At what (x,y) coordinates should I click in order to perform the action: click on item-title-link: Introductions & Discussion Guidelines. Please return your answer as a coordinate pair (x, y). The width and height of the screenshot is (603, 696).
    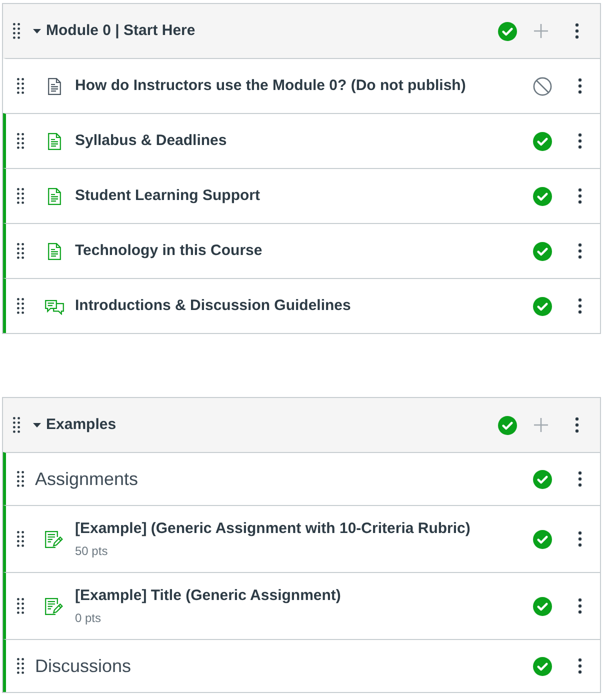
    Looking at the image, I should click on (298, 306).